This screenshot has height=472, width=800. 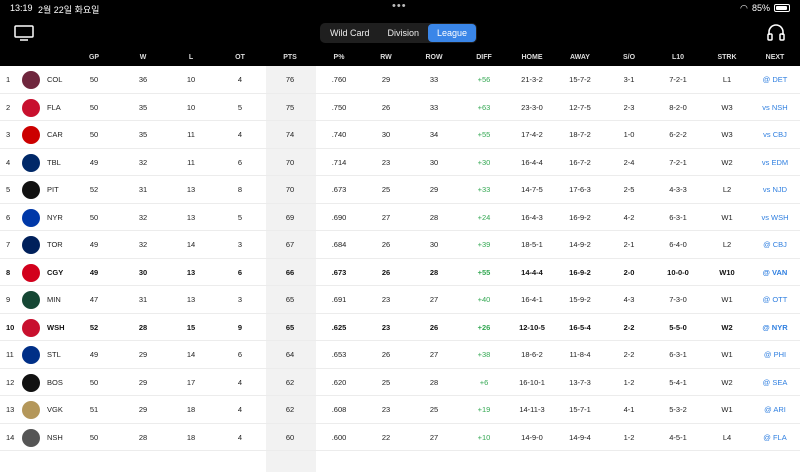 I want to click on column-header-pct: P%, so click(x=339, y=57).